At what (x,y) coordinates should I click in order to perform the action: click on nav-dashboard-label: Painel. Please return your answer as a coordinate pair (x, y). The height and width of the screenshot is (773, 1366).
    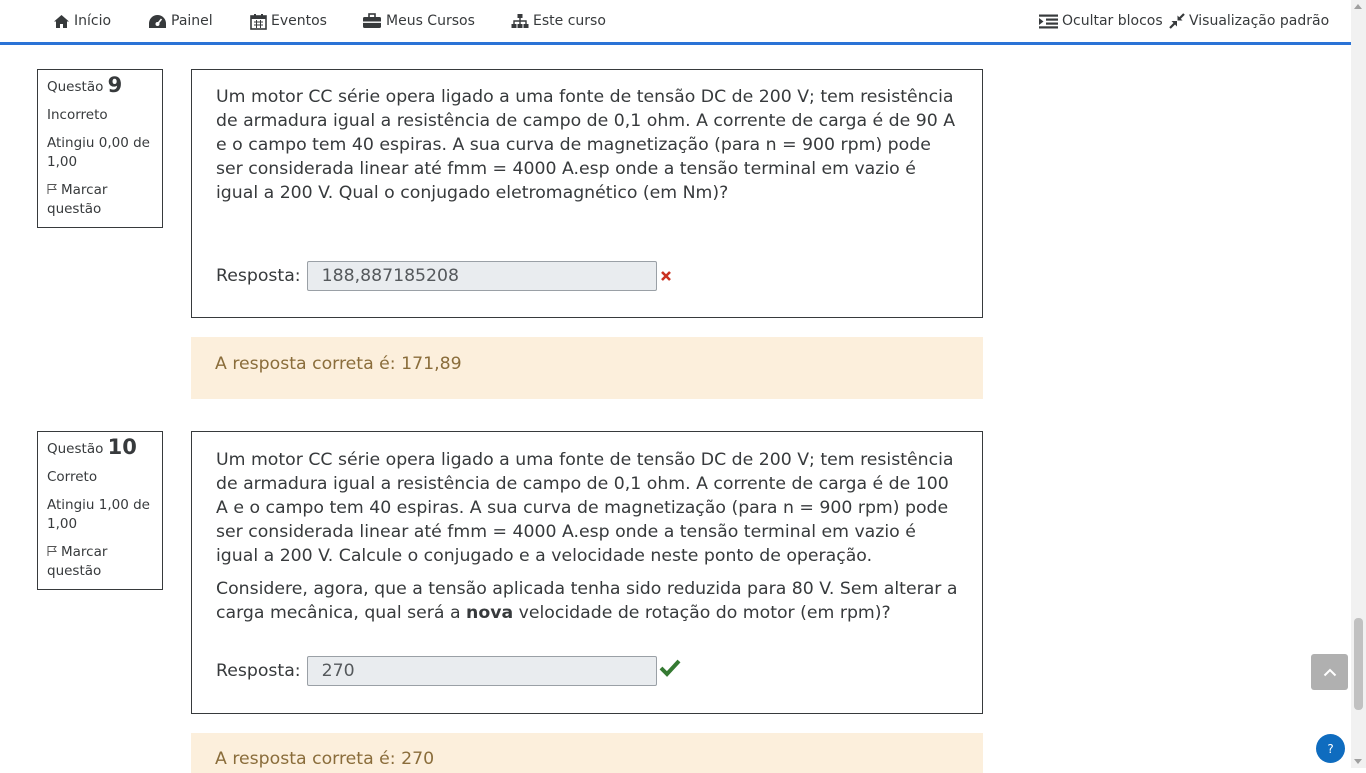
    Looking at the image, I should click on (192, 21).